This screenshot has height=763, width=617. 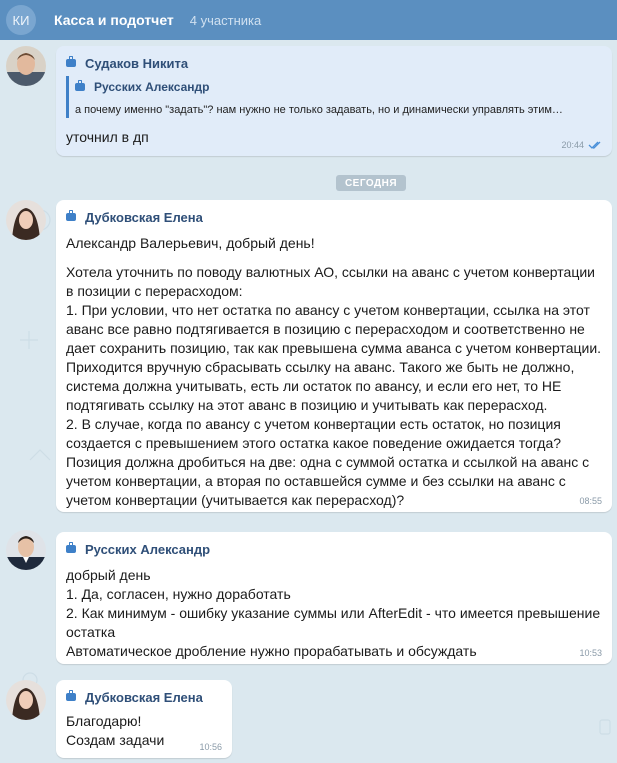 I want to click on message-time: 10:56, so click(x=210, y=747).